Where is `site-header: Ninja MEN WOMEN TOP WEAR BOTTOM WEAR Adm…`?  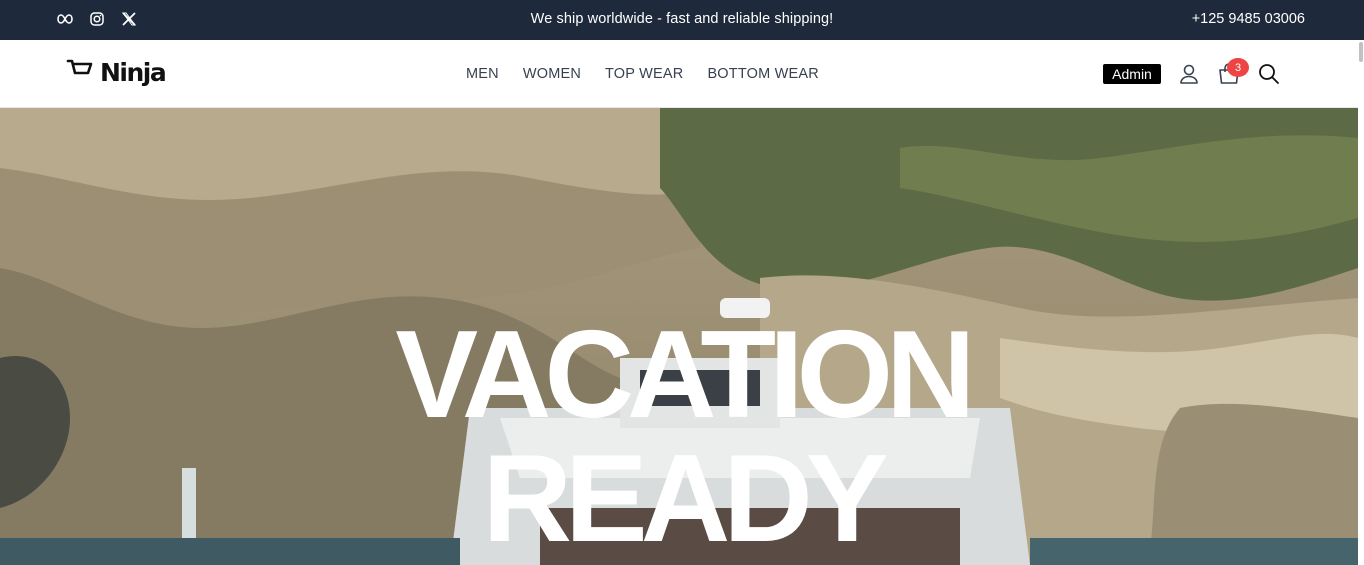
site-header: Ninja MEN WOMEN TOP WEAR BOTTOM WEAR Adm… is located at coordinates (682, 74).